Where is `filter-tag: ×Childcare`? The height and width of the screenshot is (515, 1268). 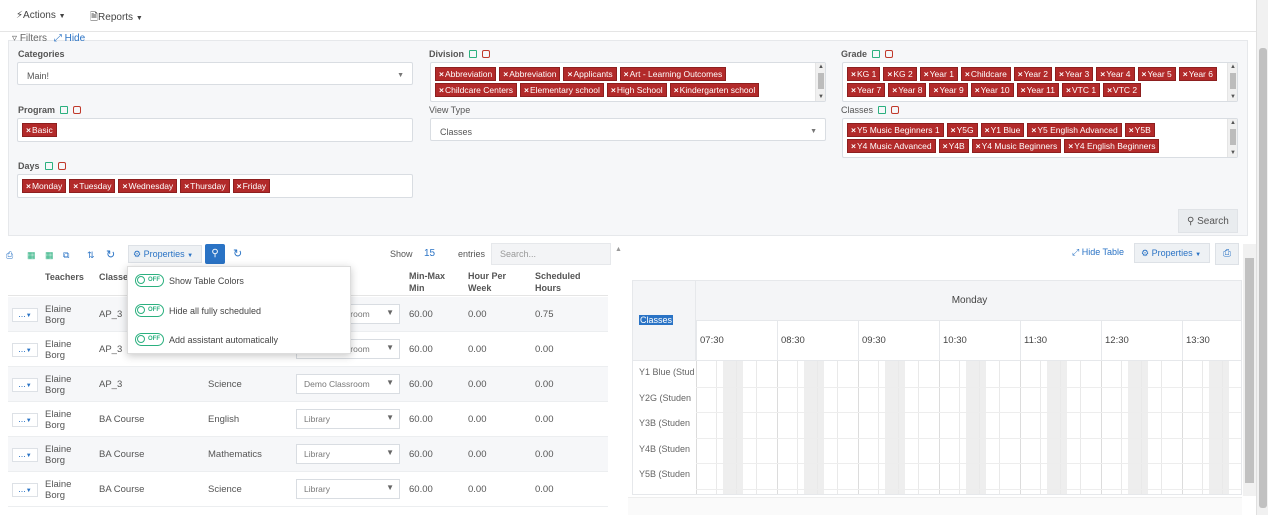
filter-tag: ×Childcare is located at coordinates (985, 74).